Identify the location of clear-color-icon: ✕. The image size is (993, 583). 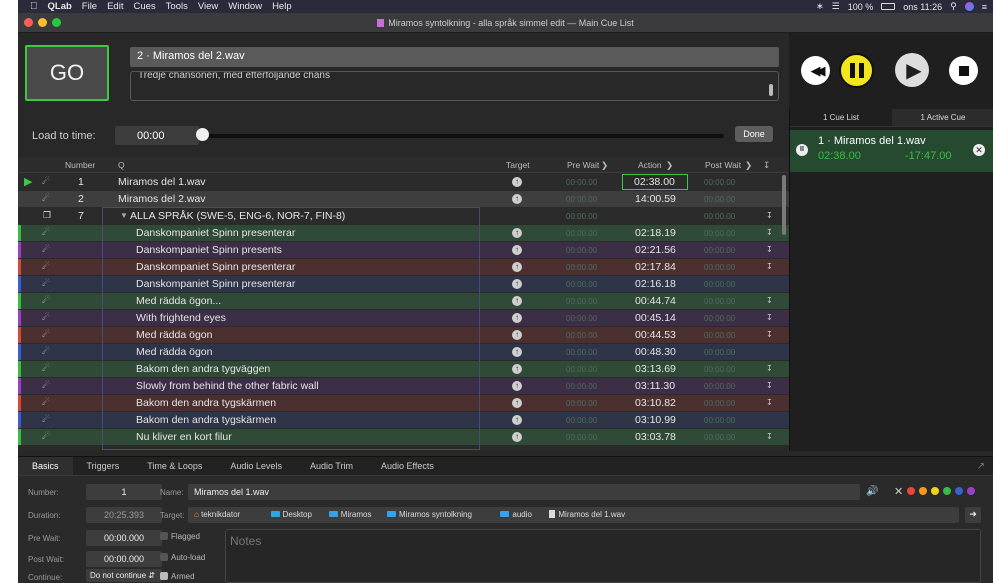
(898, 491).